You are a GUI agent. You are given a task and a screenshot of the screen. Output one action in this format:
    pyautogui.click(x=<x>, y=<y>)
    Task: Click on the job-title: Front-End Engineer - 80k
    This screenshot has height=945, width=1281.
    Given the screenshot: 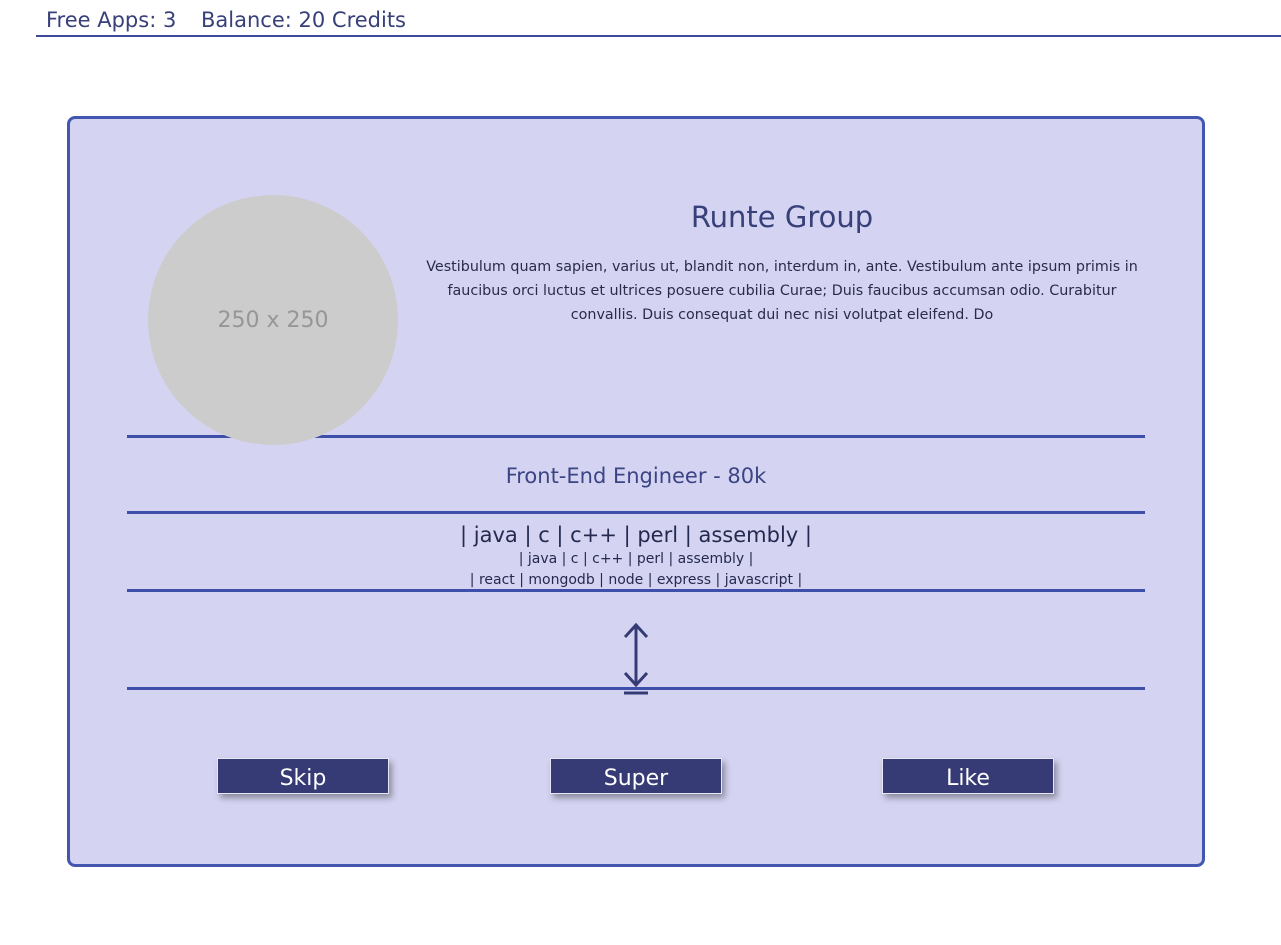 What is the action you would take?
    pyautogui.click(x=636, y=476)
    